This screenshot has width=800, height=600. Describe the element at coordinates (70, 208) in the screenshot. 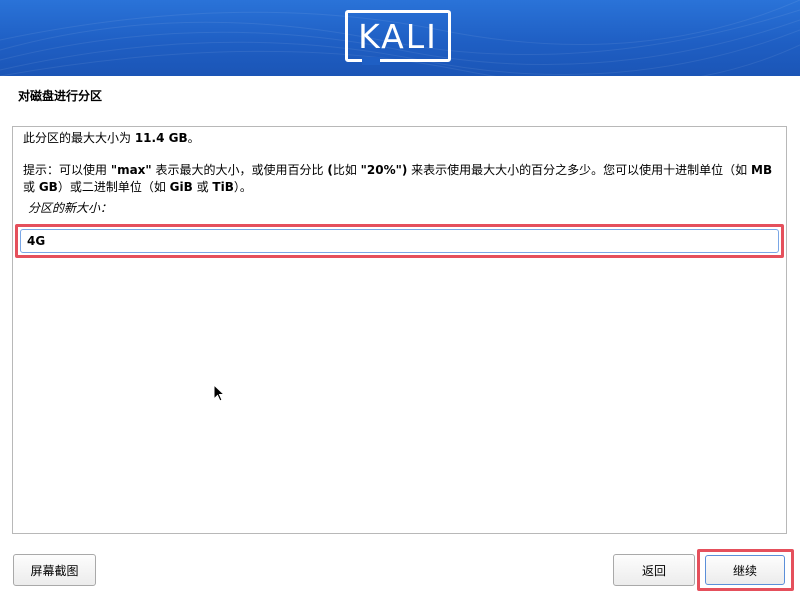

I see `new-size-label: 分区的新大小：` at that location.